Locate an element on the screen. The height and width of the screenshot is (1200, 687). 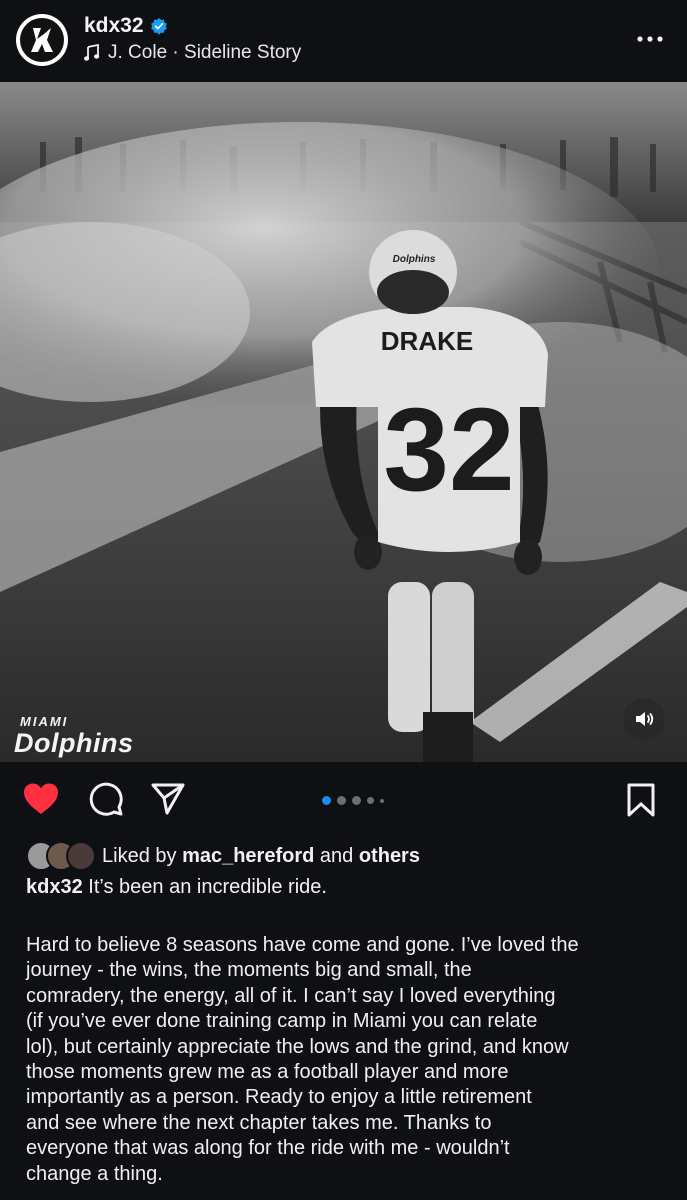
caption-username: kdx32 is located at coordinates (54, 887).